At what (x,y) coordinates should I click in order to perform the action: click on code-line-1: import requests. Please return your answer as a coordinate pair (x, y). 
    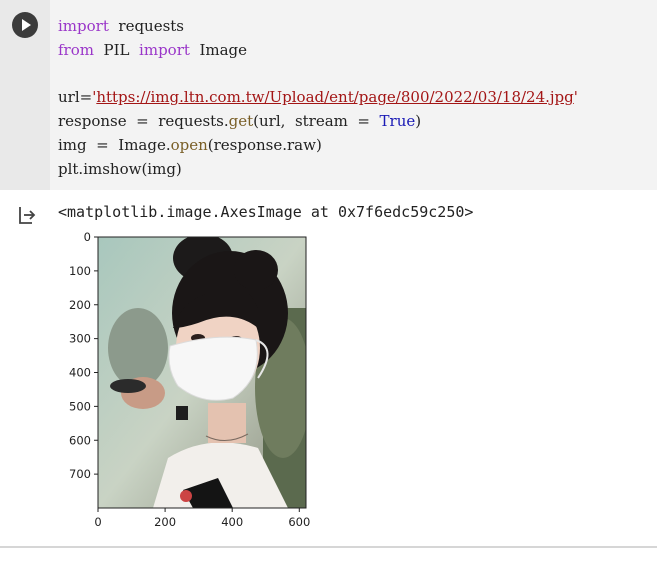
    Looking at the image, I should click on (357, 27).